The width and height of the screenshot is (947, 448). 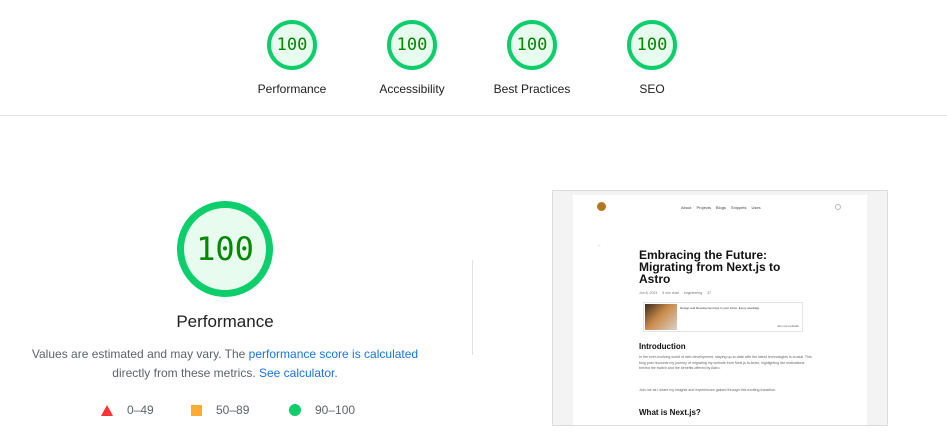 What do you see at coordinates (296, 373) in the screenshot?
I see `see-calculator-link: See calculator` at bounding box center [296, 373].